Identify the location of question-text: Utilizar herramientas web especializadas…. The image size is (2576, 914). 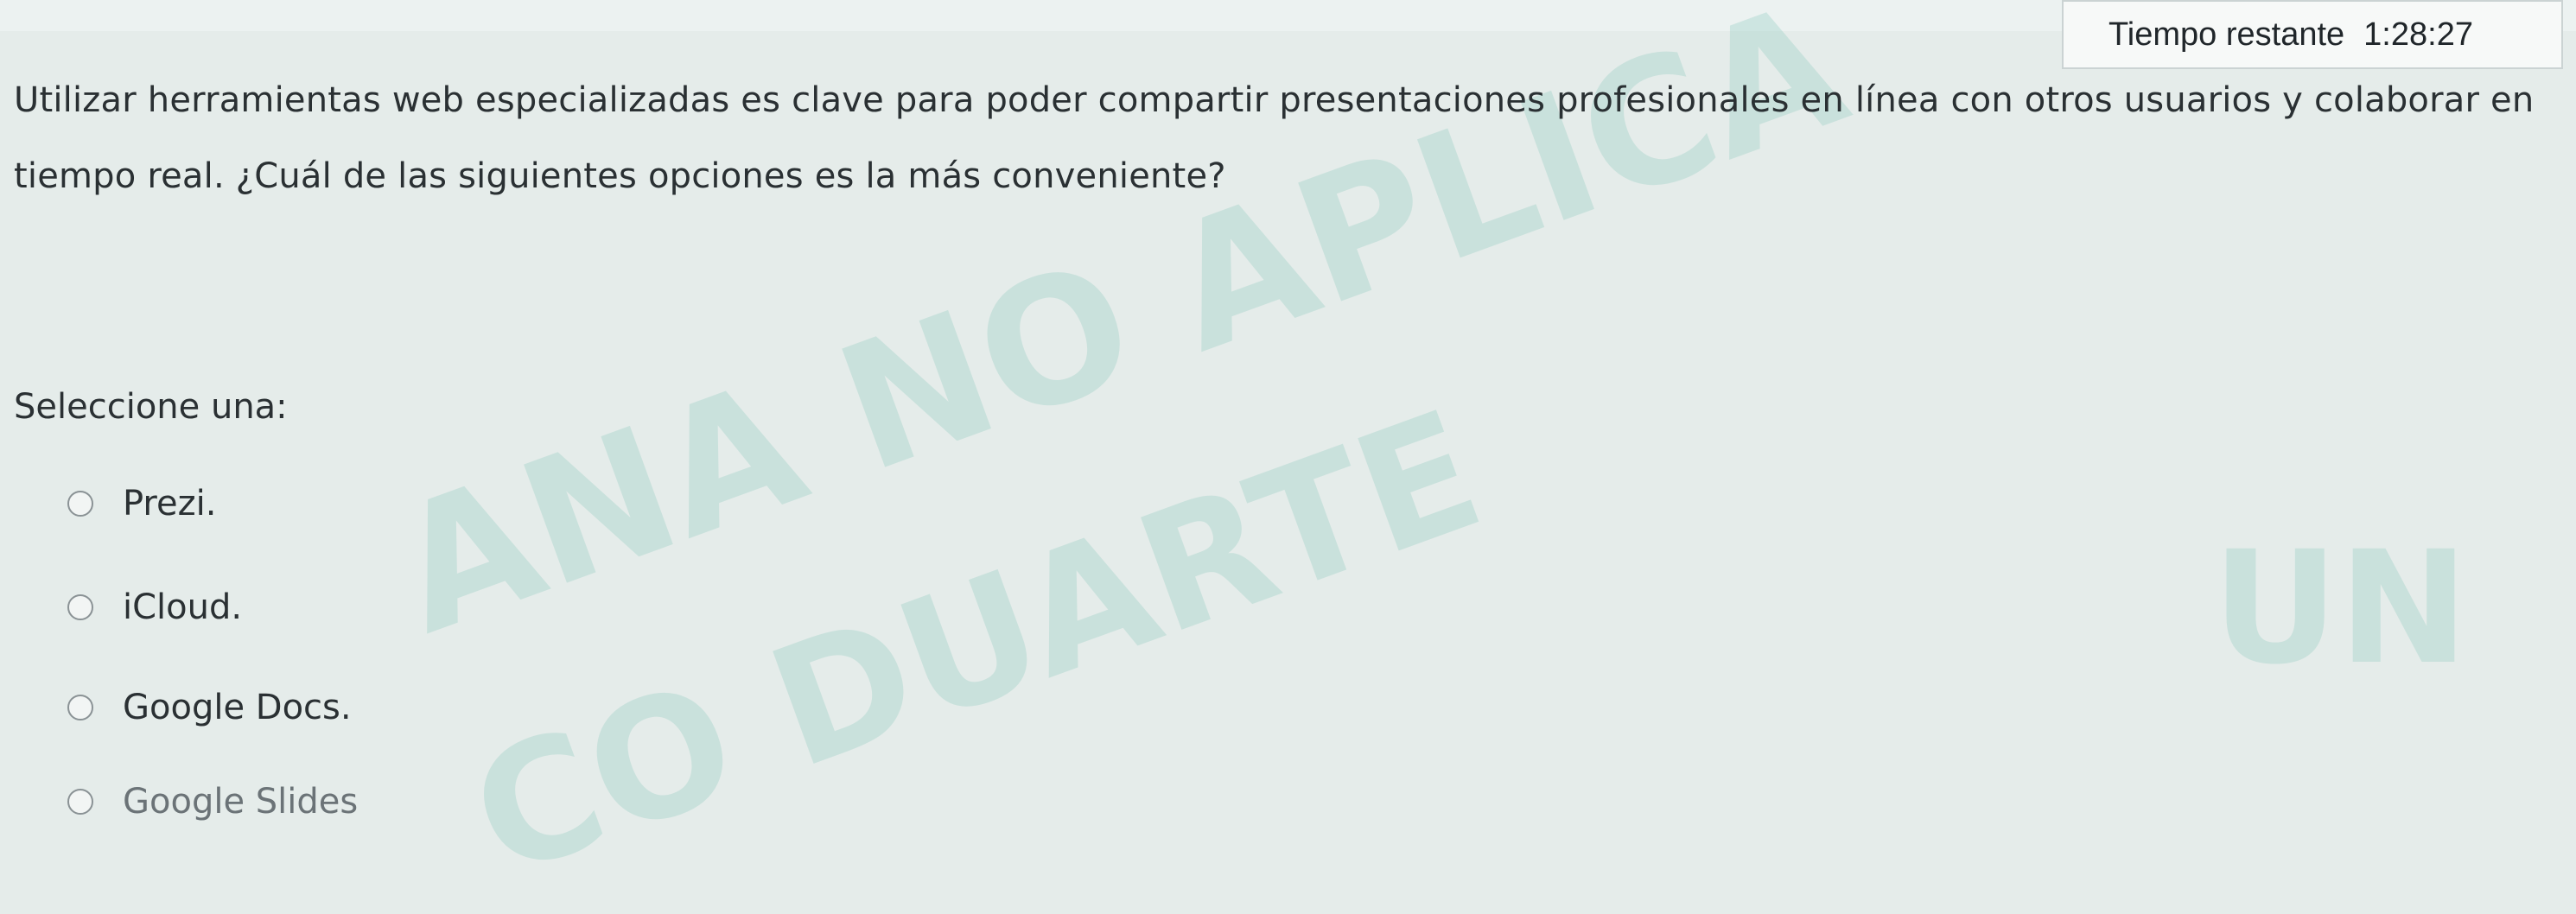
(1275, 138).